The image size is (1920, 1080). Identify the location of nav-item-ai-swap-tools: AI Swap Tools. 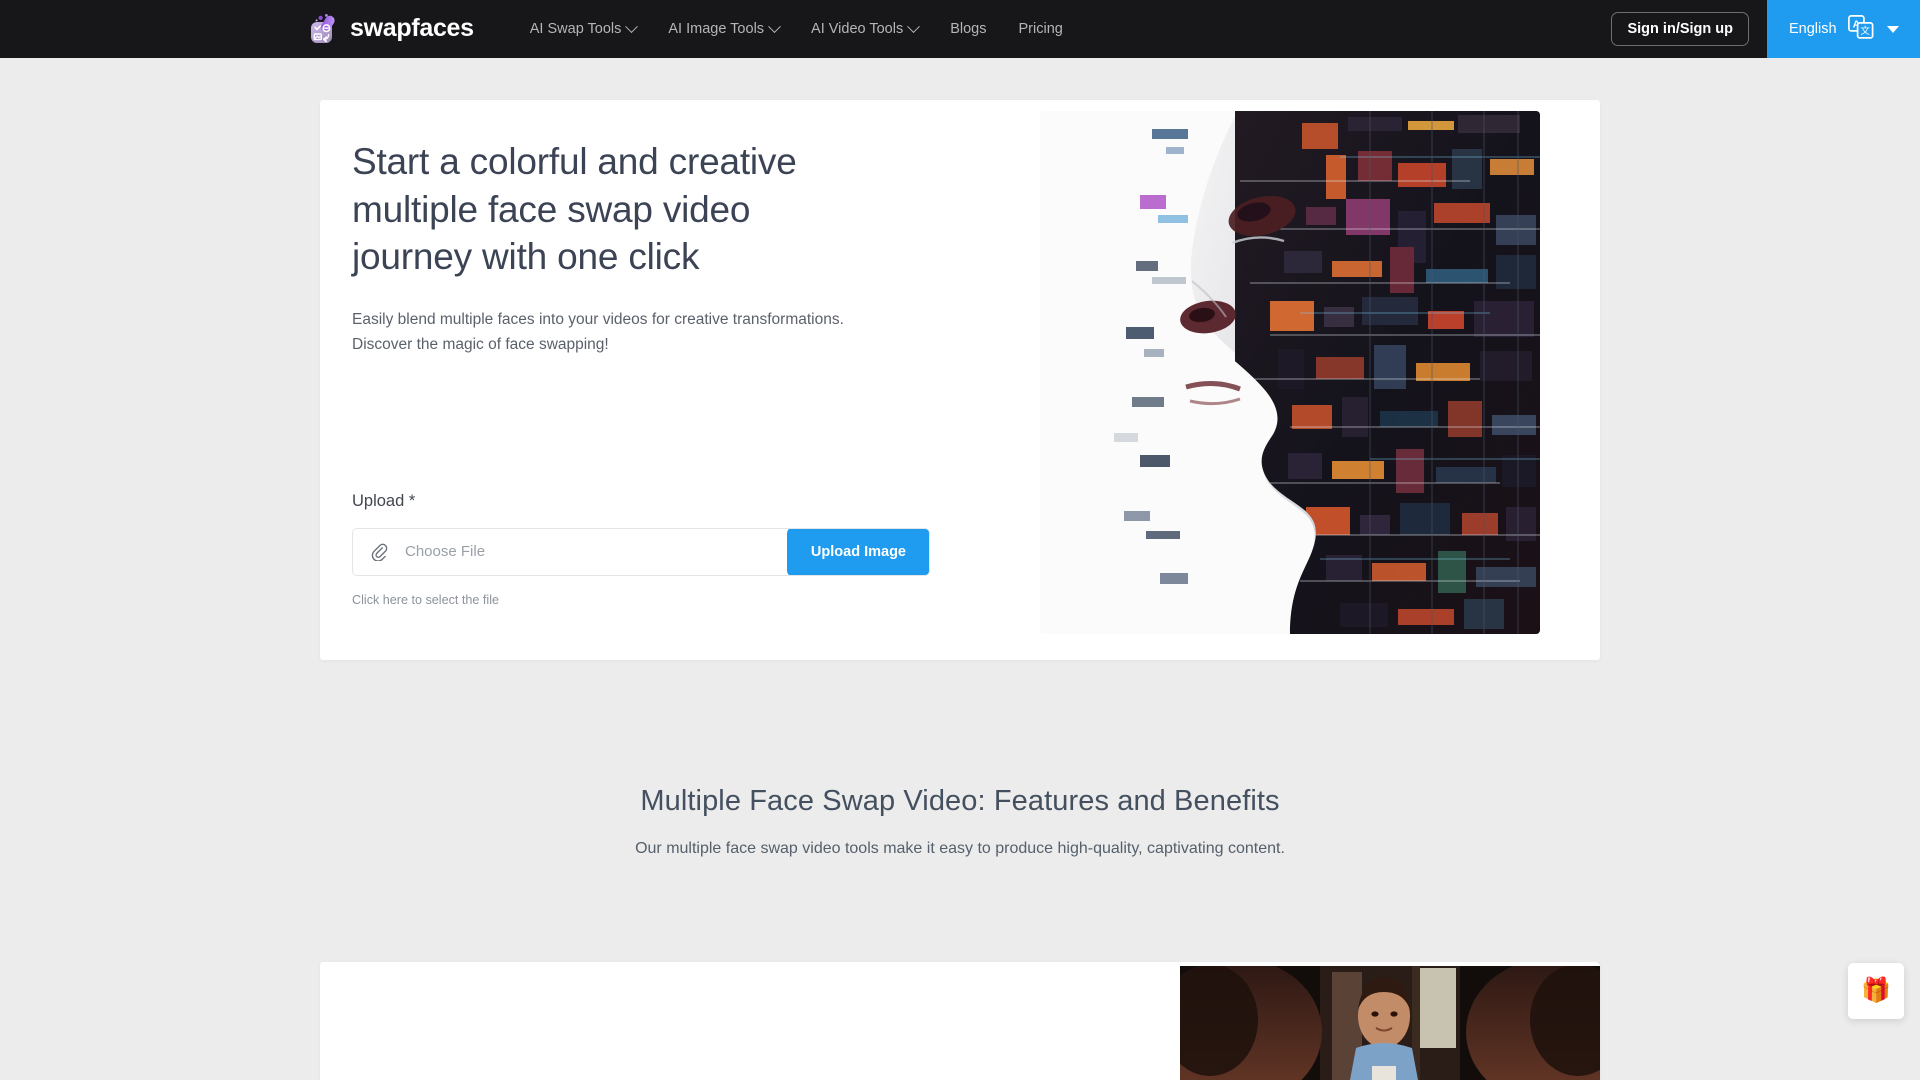
(583, 29).